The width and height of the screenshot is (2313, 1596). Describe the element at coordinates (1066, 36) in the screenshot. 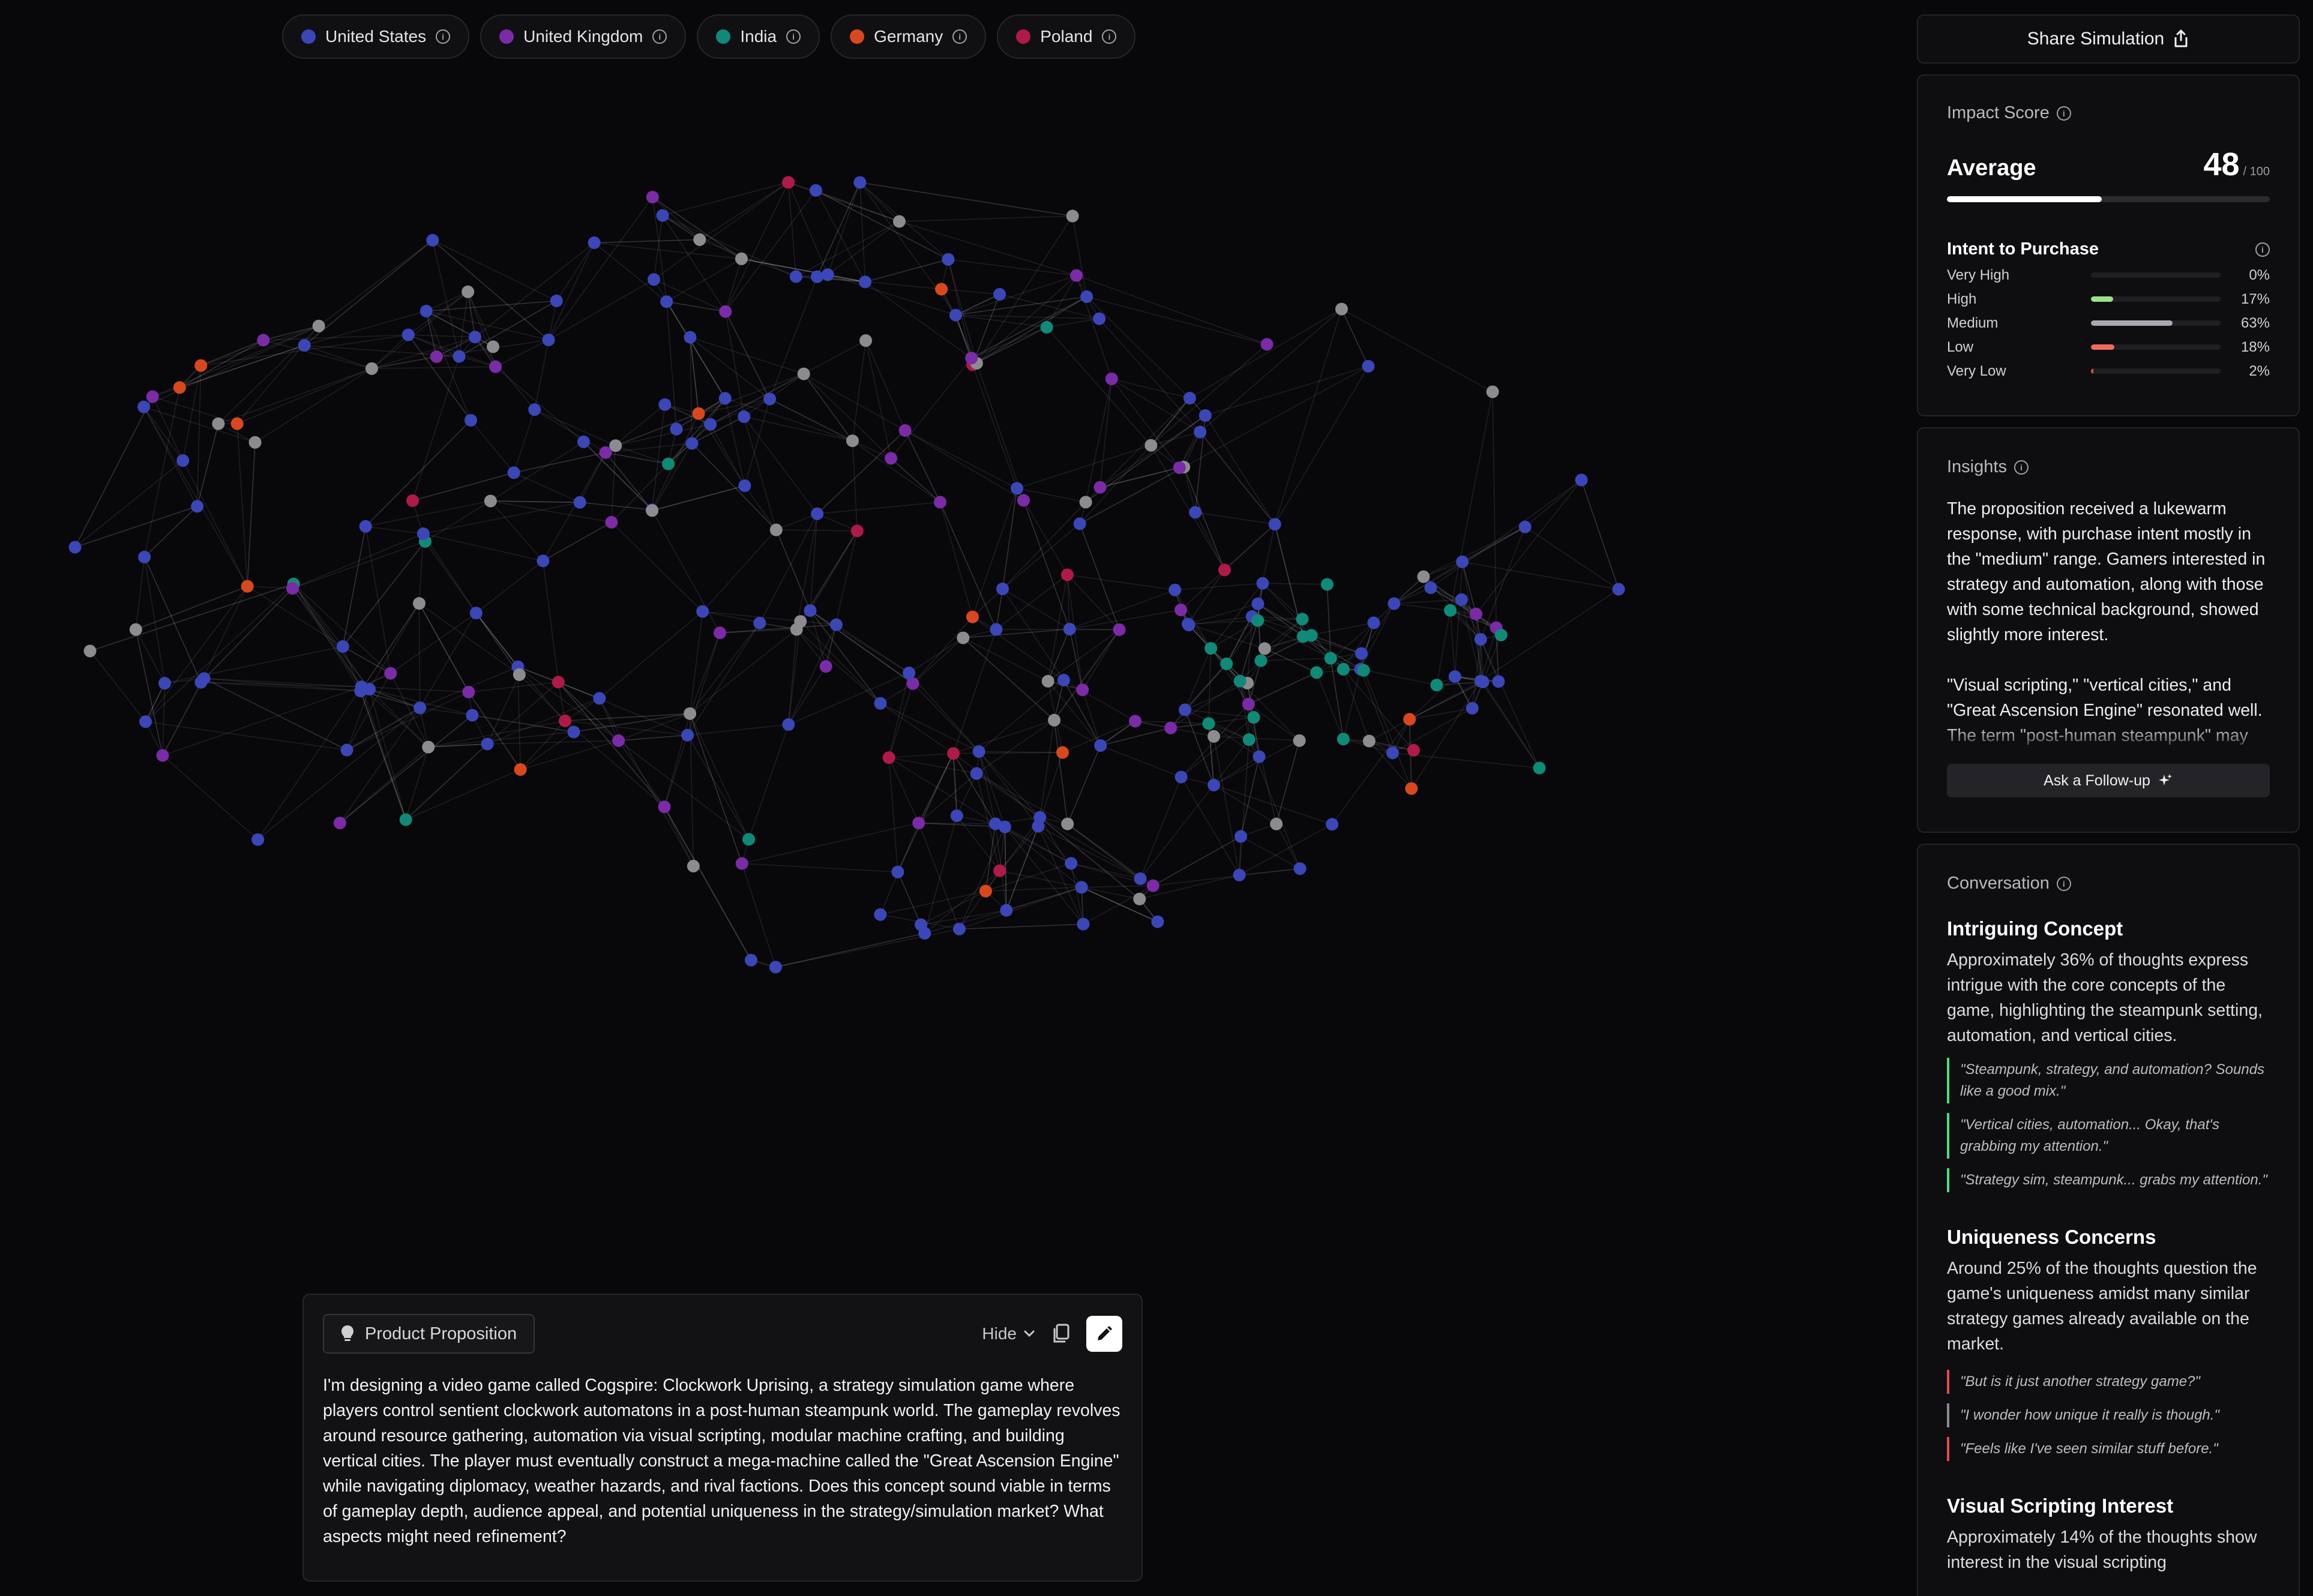

I see `legend-poland: Poland i` at that location.